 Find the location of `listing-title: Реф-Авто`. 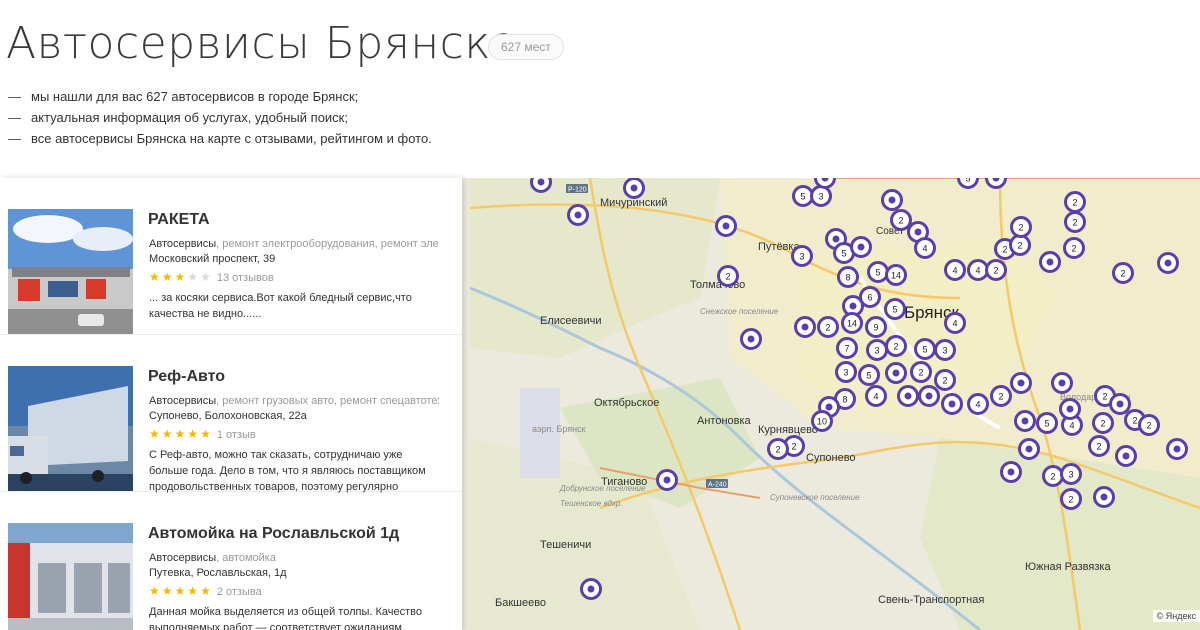

listing-title: Реф-Авто is located at coordinates (186, 377).